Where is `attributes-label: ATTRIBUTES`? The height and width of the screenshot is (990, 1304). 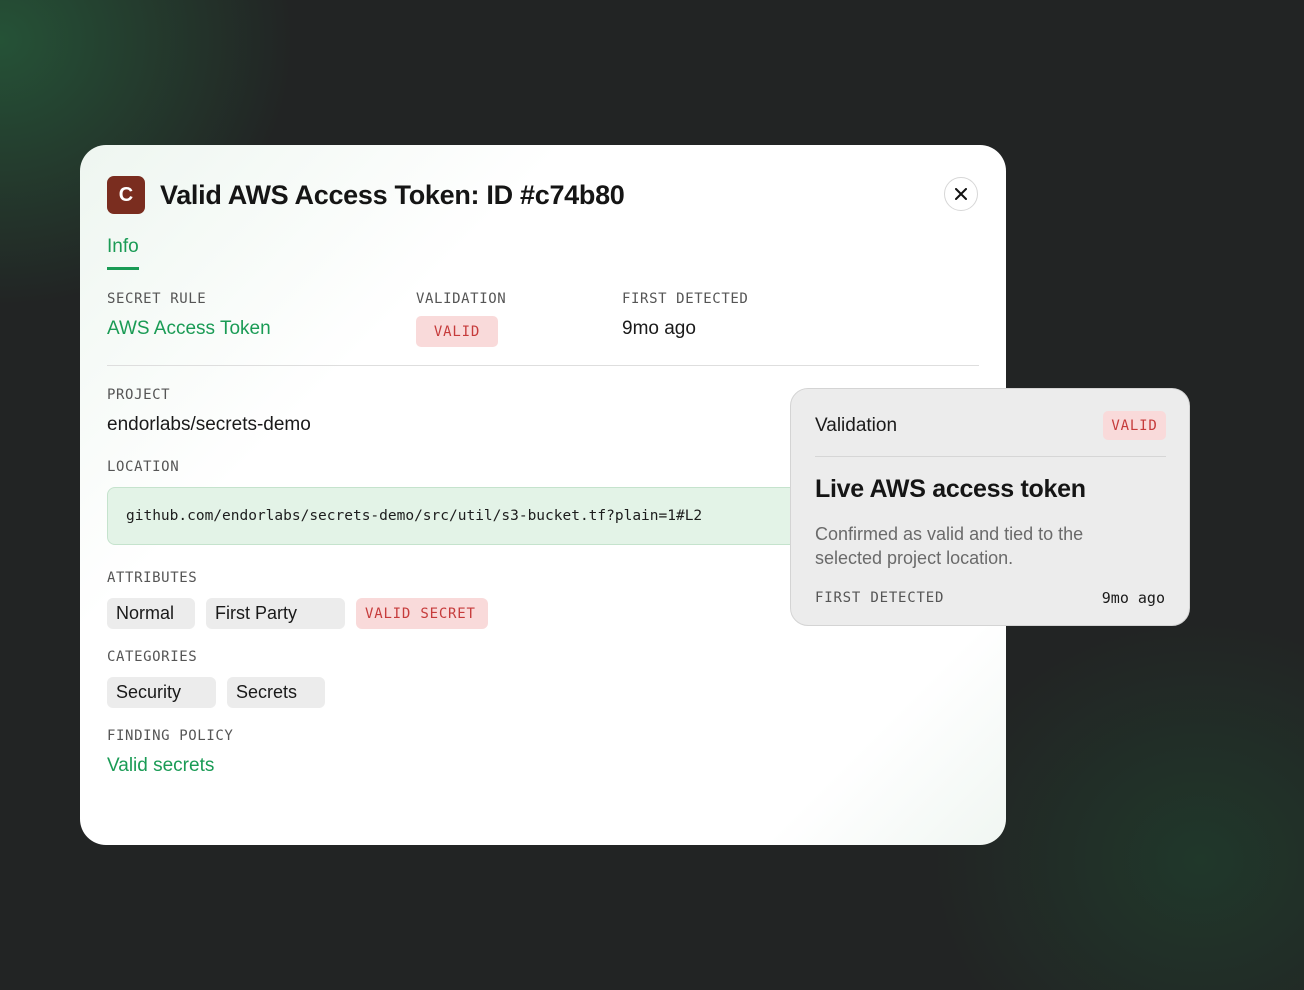
attributes-label: ATTRIBUTES is located at coordinates (152, 578).